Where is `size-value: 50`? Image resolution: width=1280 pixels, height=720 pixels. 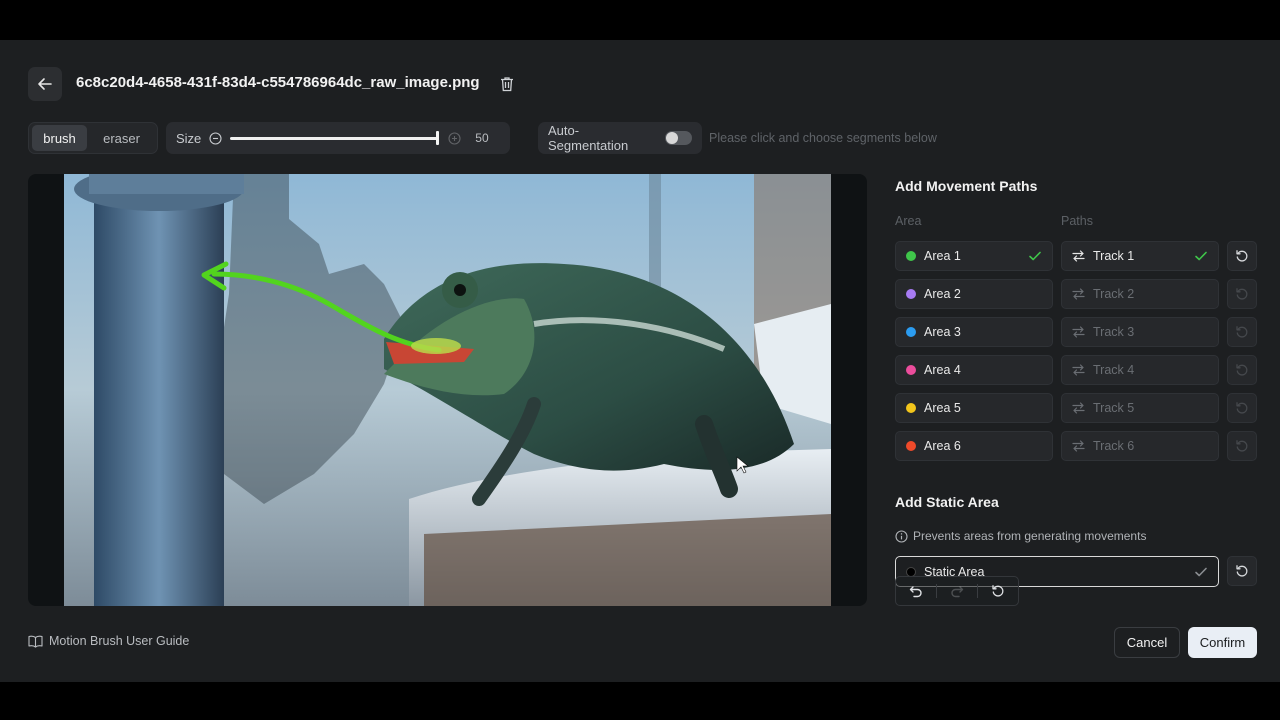
size-value: 50 is located at coordinates (482, 138).